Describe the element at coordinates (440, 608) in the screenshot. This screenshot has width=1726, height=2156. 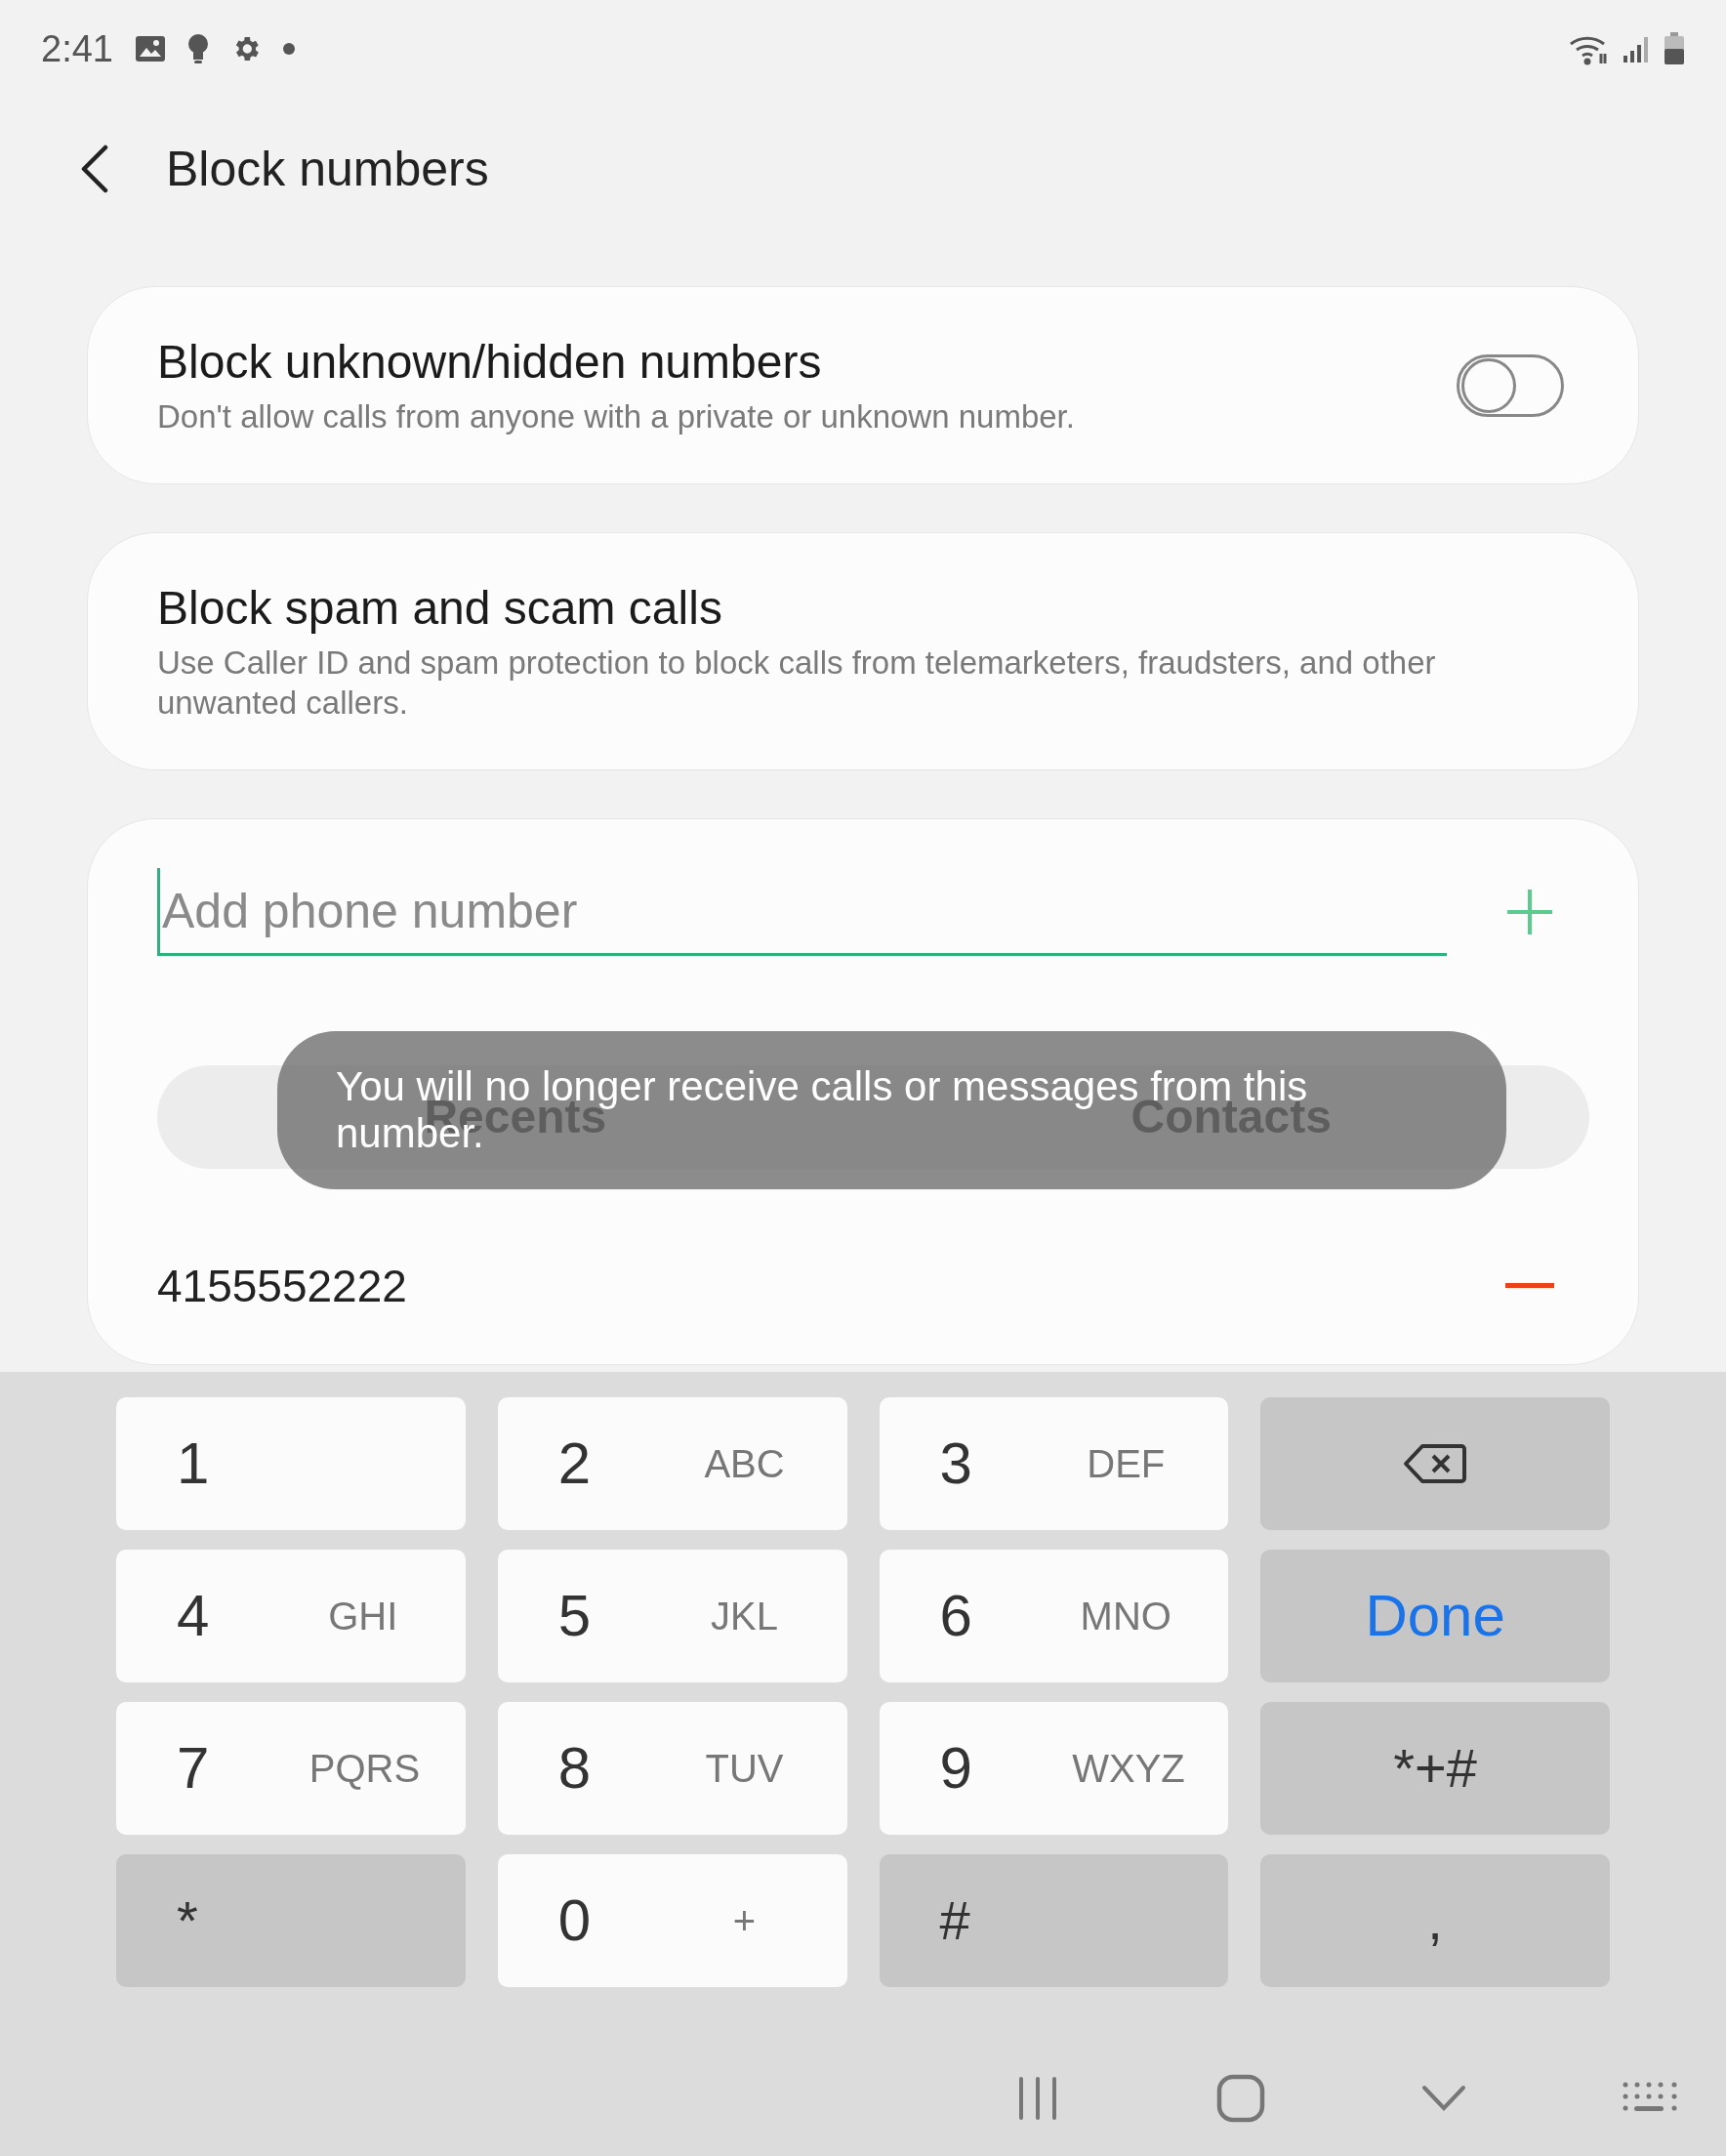
I see `setting-title: Block spam and scam calls` at that location.